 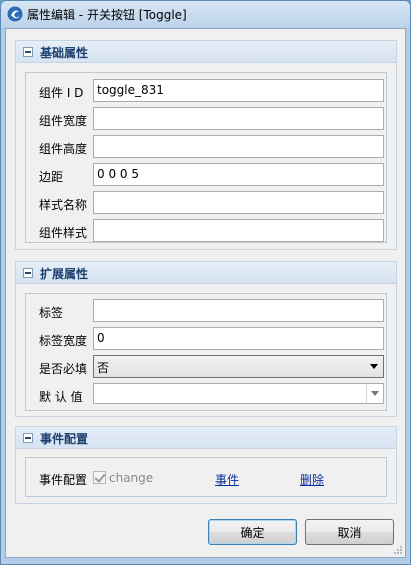 I want to click on required-select: 否, so click(x=238, y=366).